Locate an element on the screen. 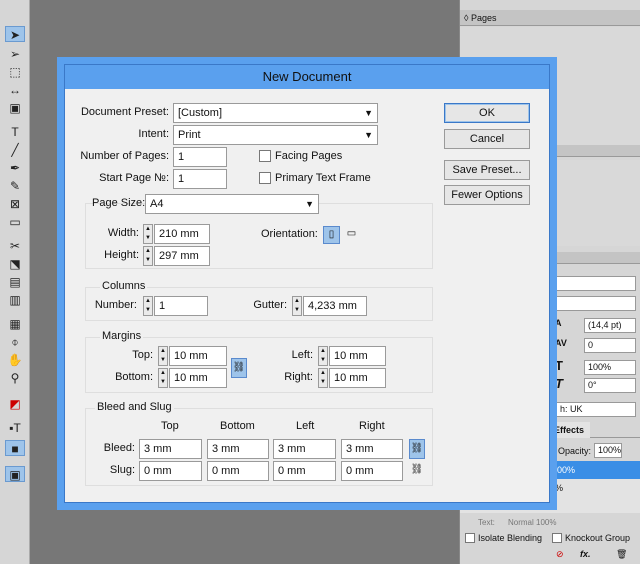 The width and height of the screenshot is (640, 564). bleed-bottom-input: 3 mm is located at coordinates (238, 449).